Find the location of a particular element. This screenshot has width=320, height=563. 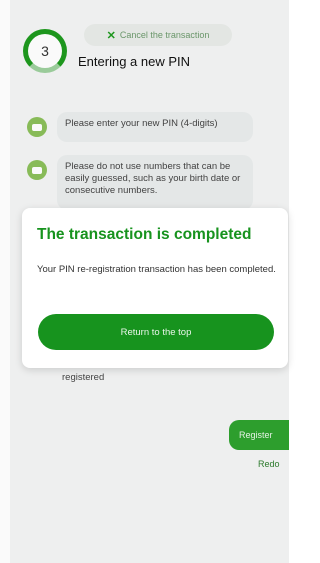

dialog-title: The transaction is completed is located at coordinates (144, 234).